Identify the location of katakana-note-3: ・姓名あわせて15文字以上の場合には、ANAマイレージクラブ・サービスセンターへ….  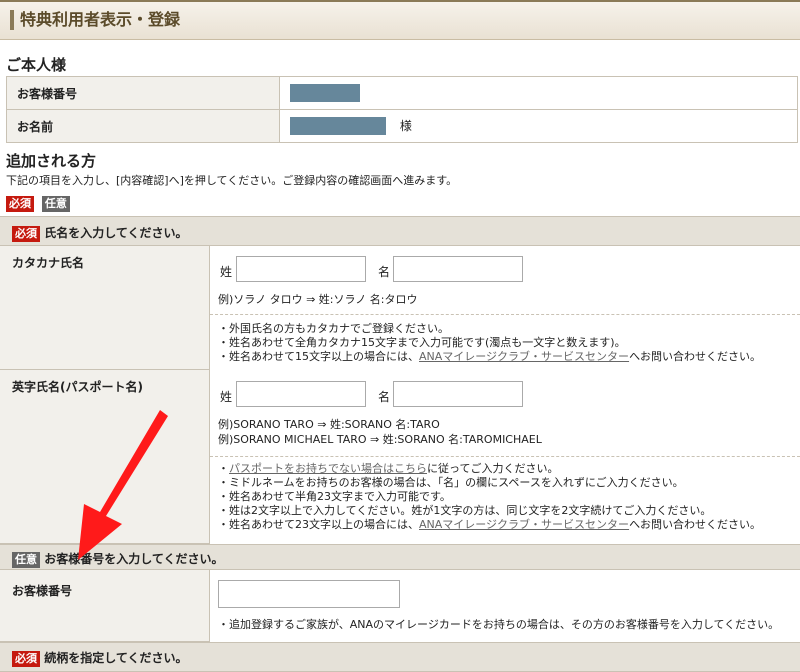
(490, 356).